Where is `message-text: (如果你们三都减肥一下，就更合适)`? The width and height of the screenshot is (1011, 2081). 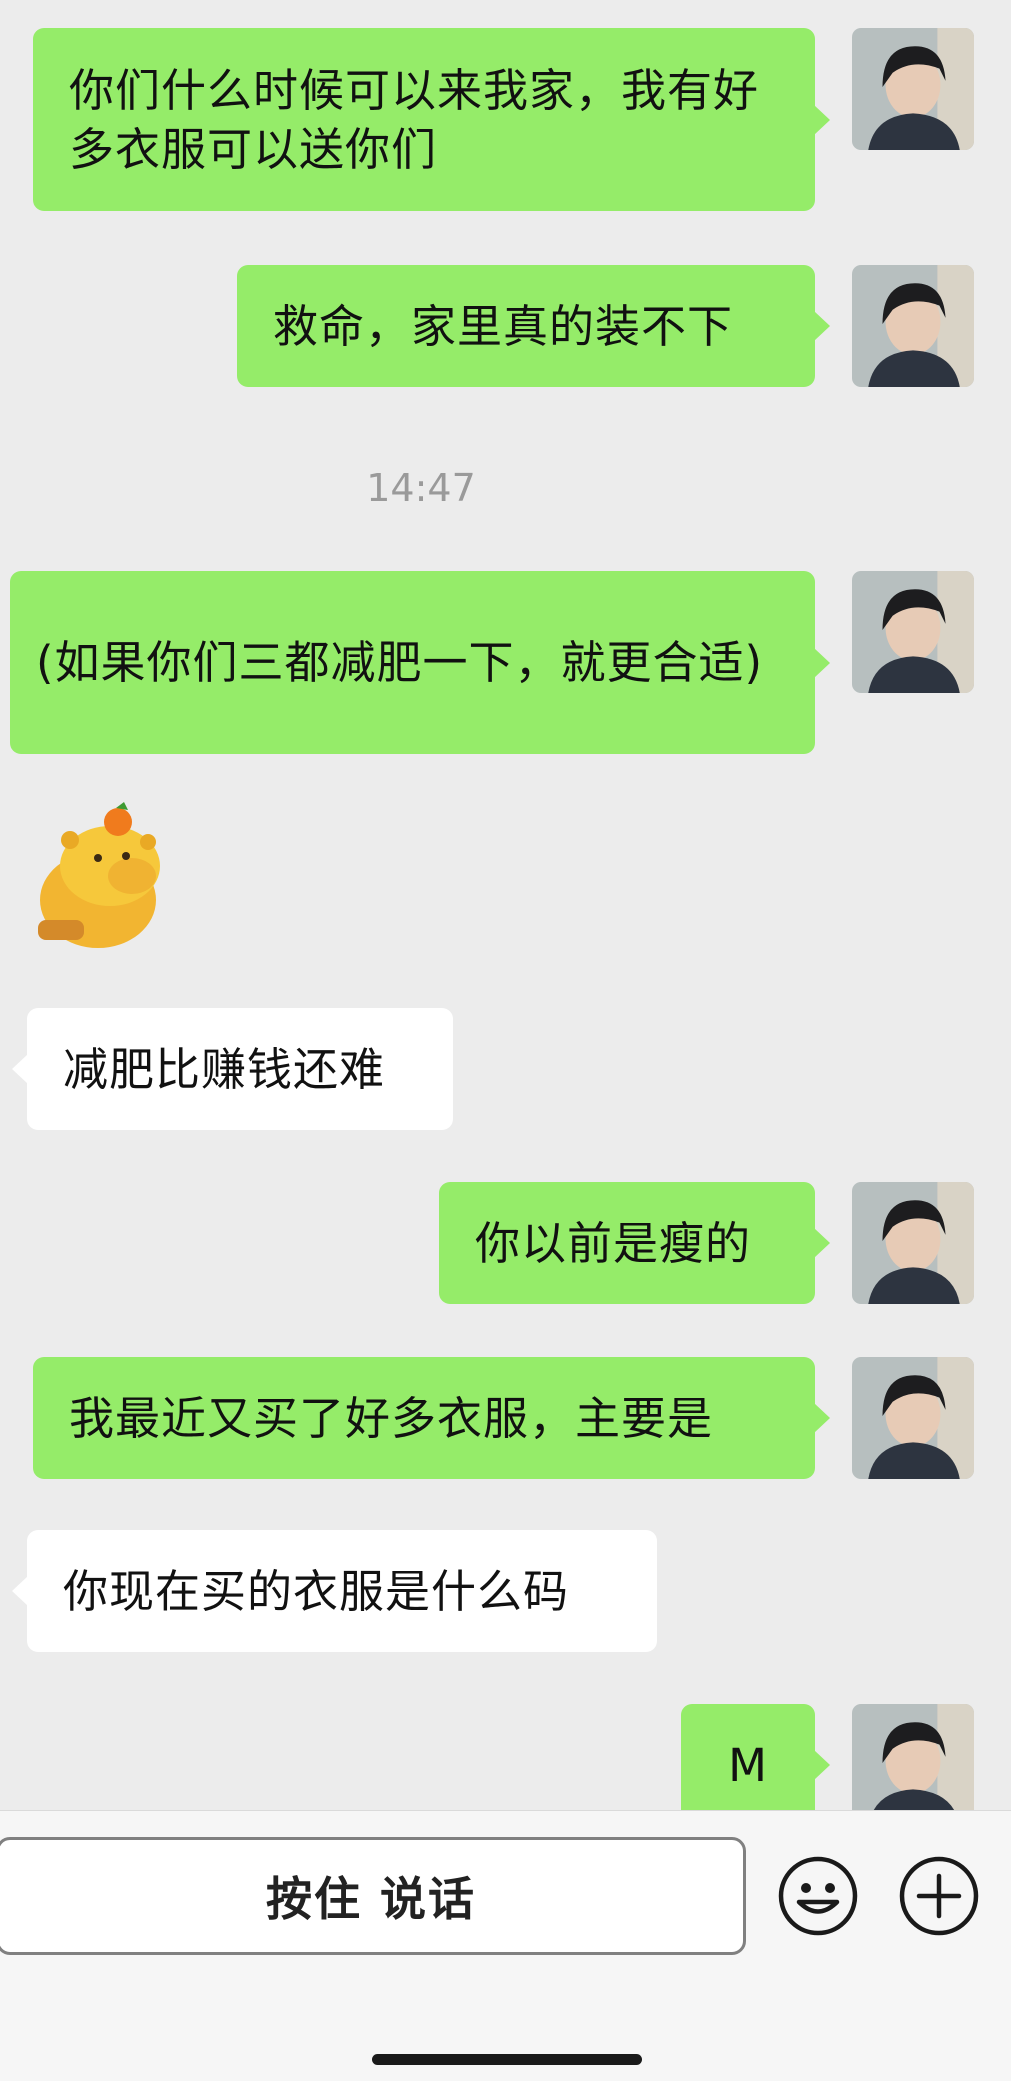 message-text: (如果你们三都减肥一下，就更合适) is located at coordinates (400, 662).